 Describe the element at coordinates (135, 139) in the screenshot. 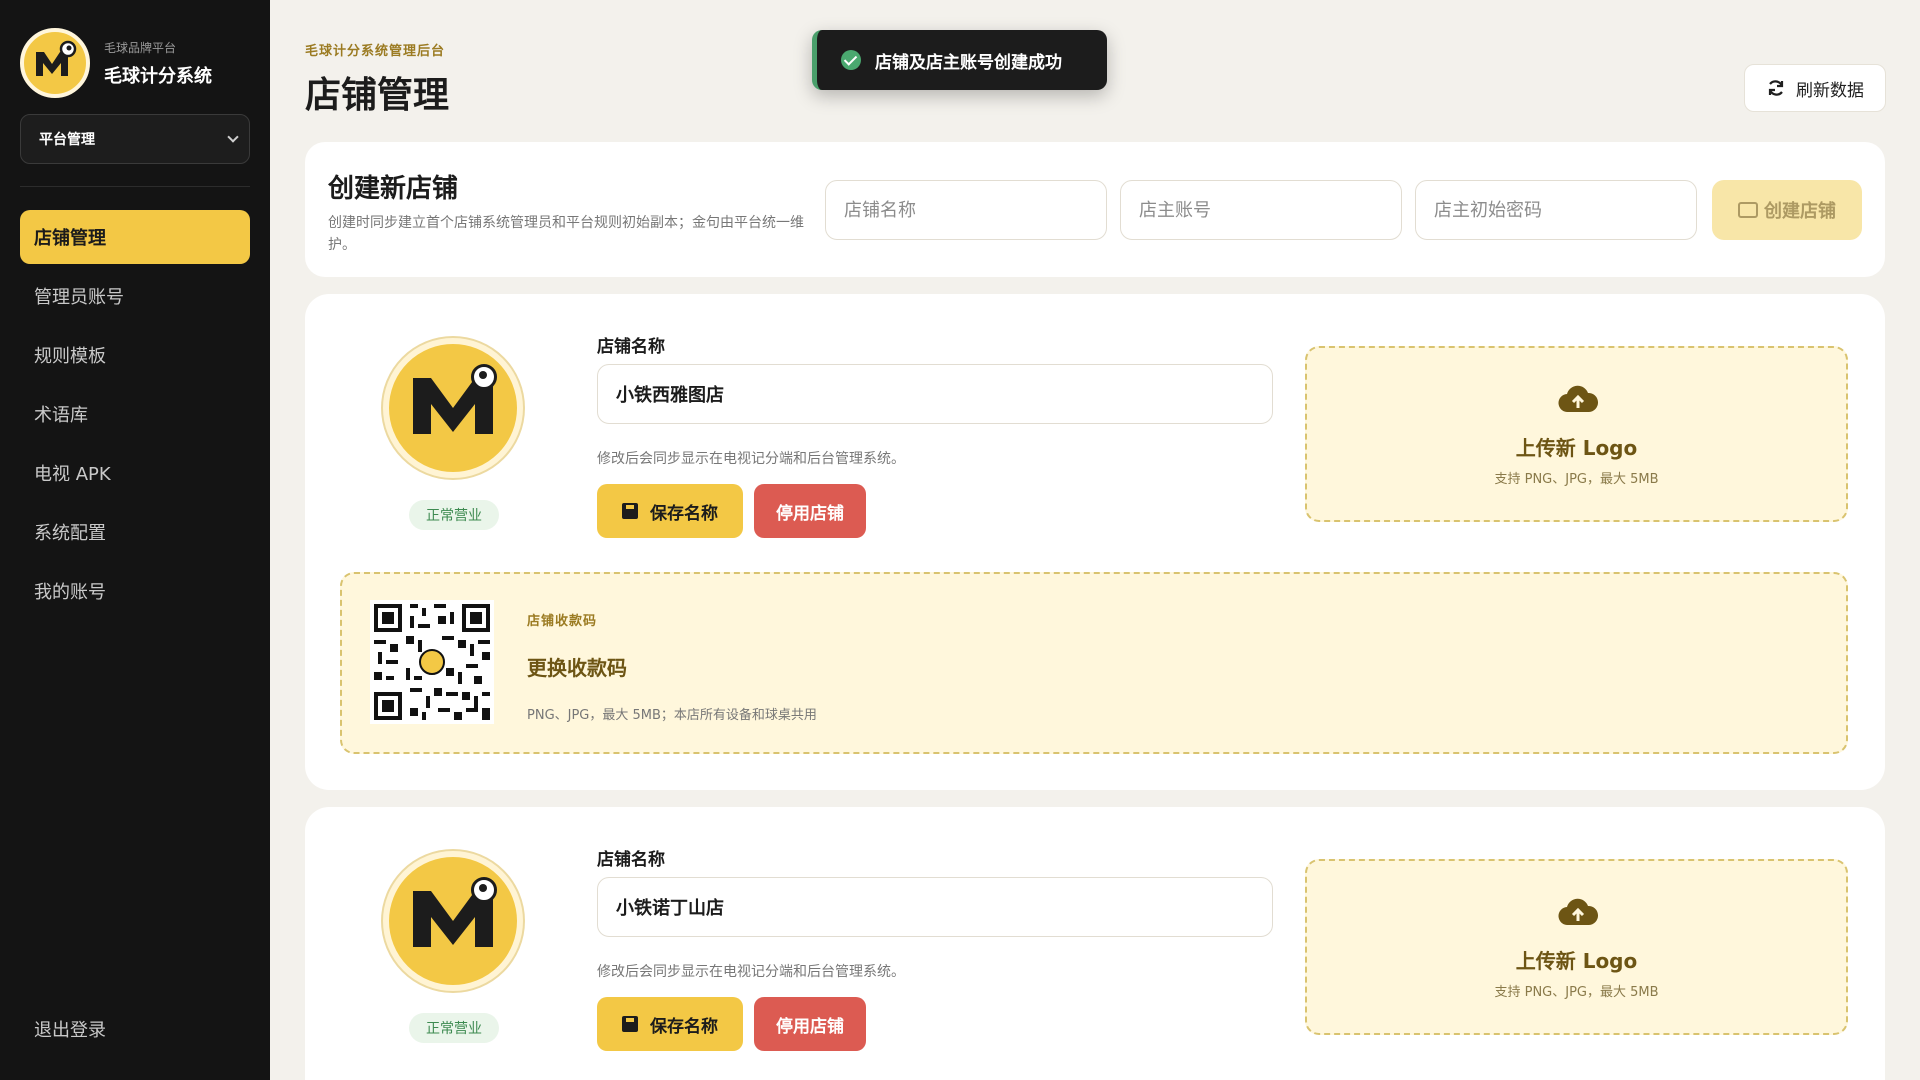

I see `scope-select: 平台管理` at that location.